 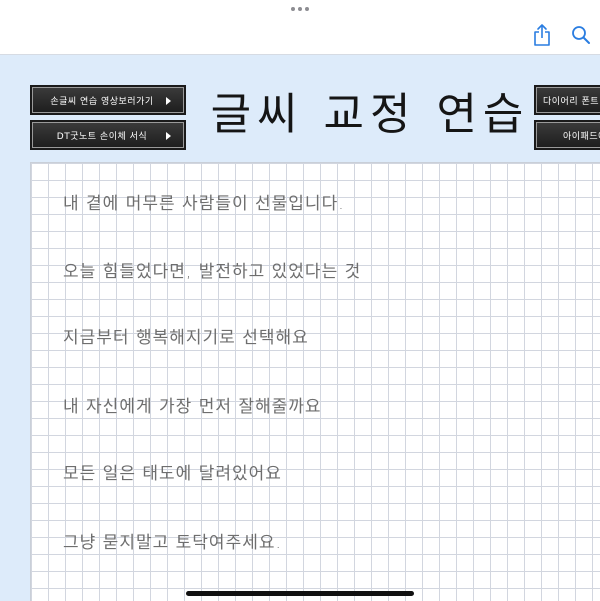 I want to click on video-link-label: 손글씨 연습 영상보러가기, so click(x=102, y=101).